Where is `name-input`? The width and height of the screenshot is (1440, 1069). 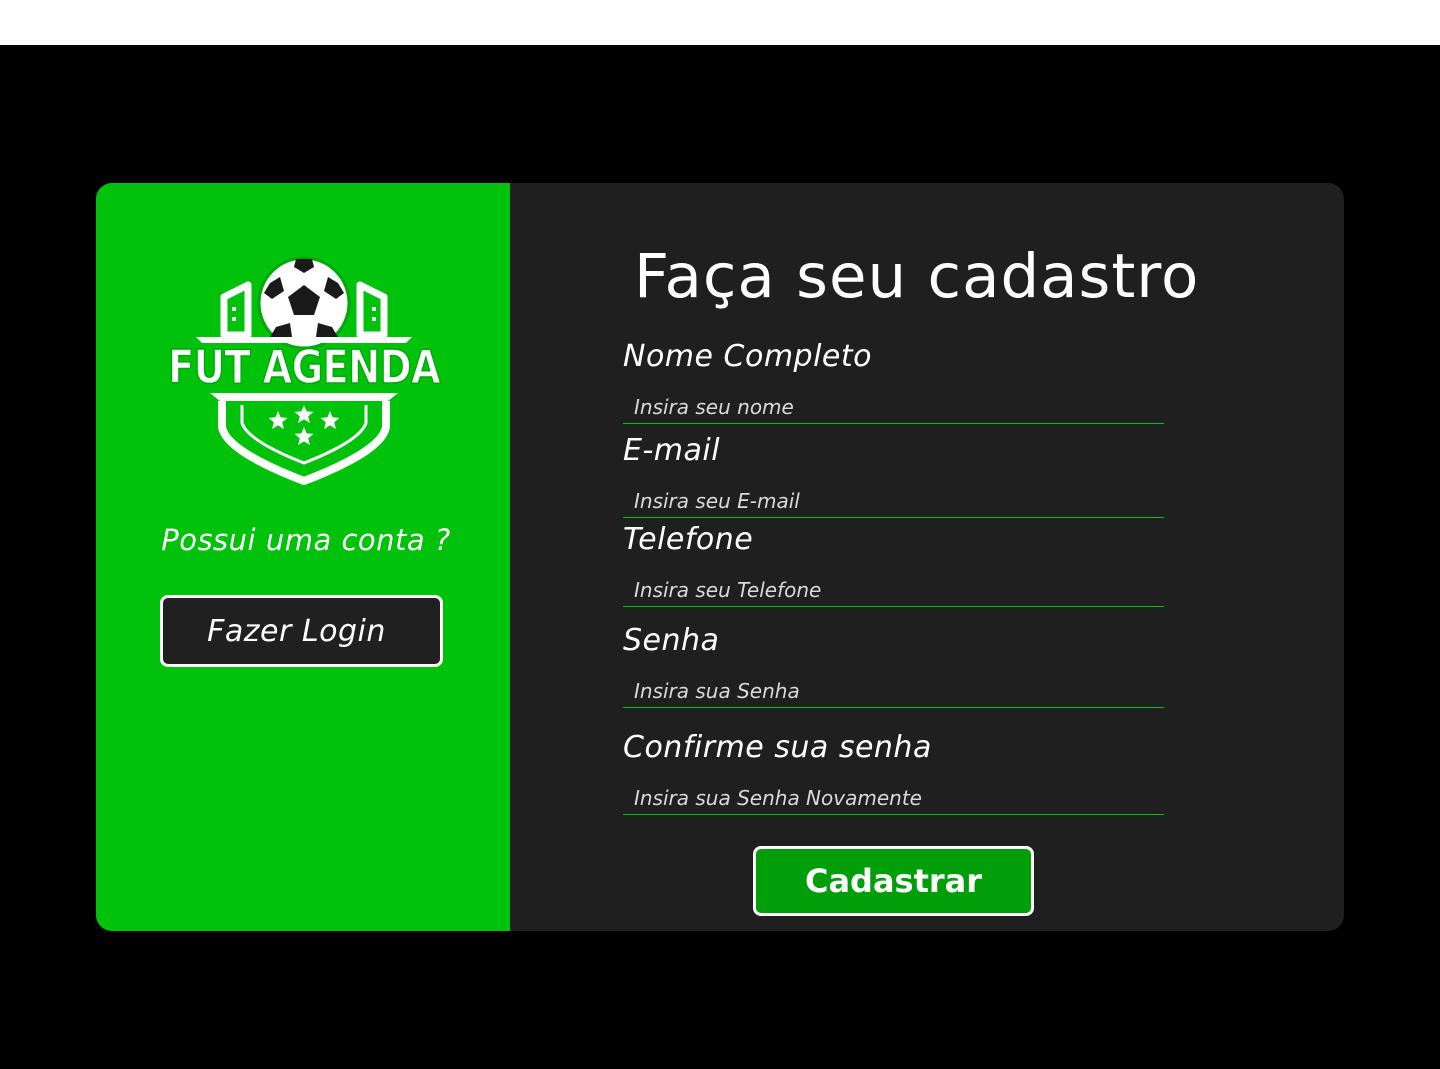
name-input is located at coordinates (893, 407).